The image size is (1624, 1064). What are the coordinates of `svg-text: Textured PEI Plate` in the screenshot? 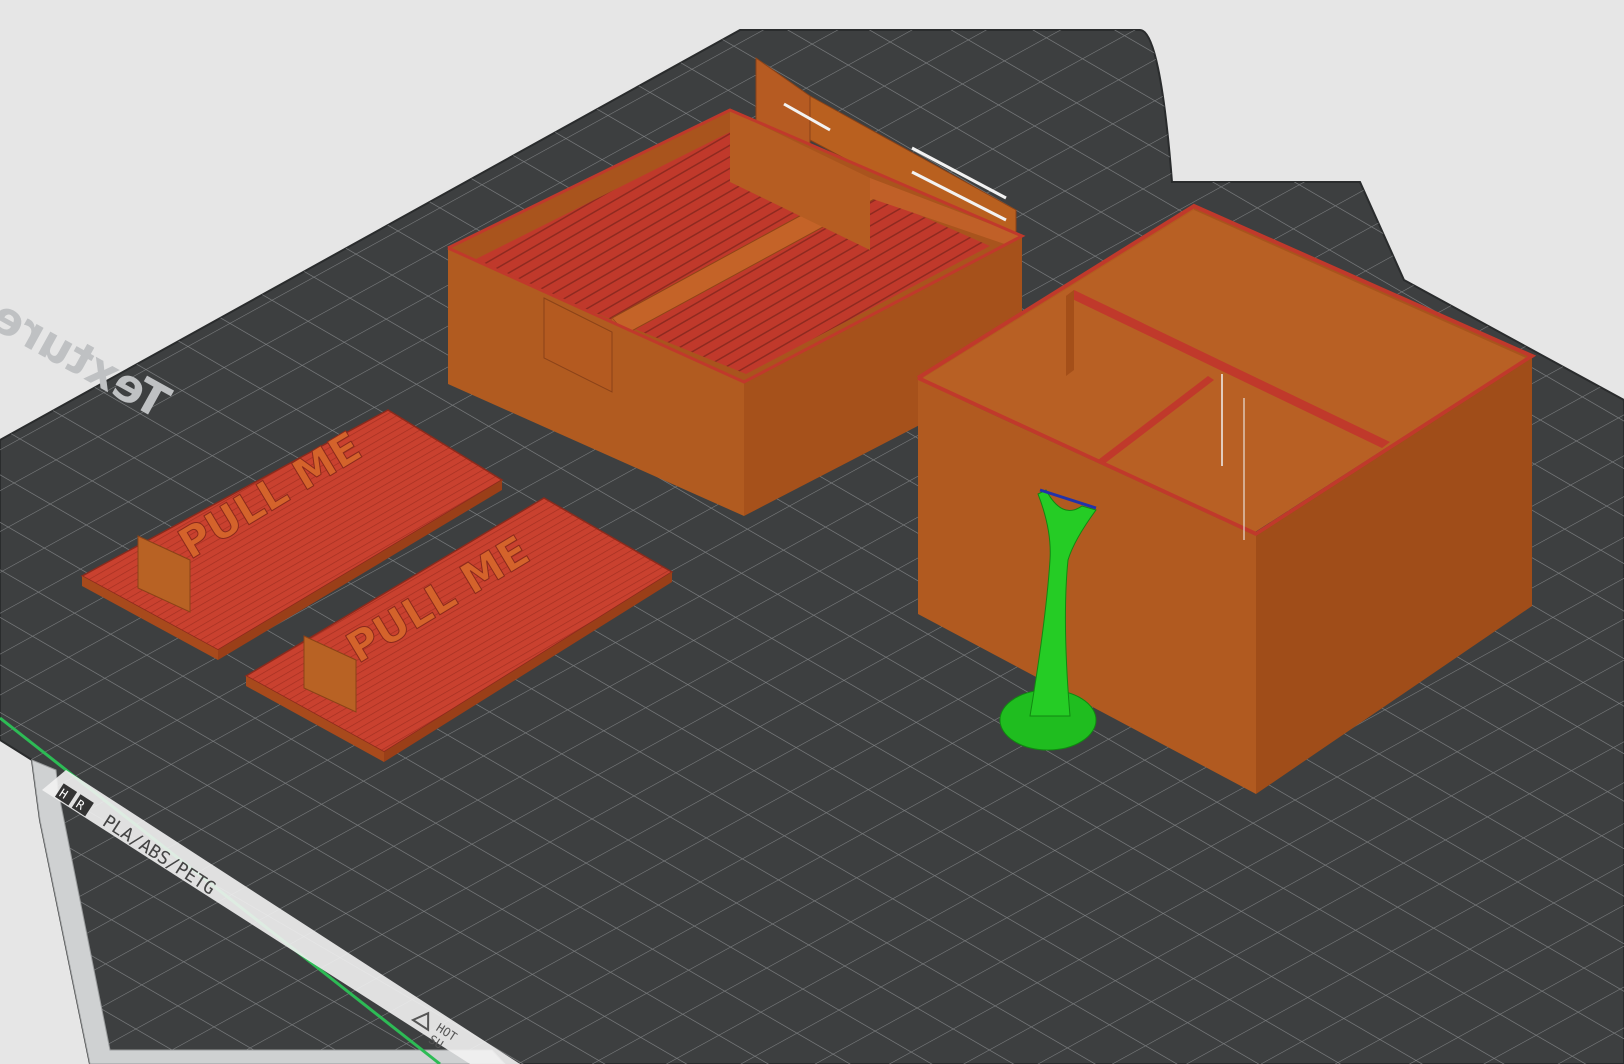 It's located at (89, 291).